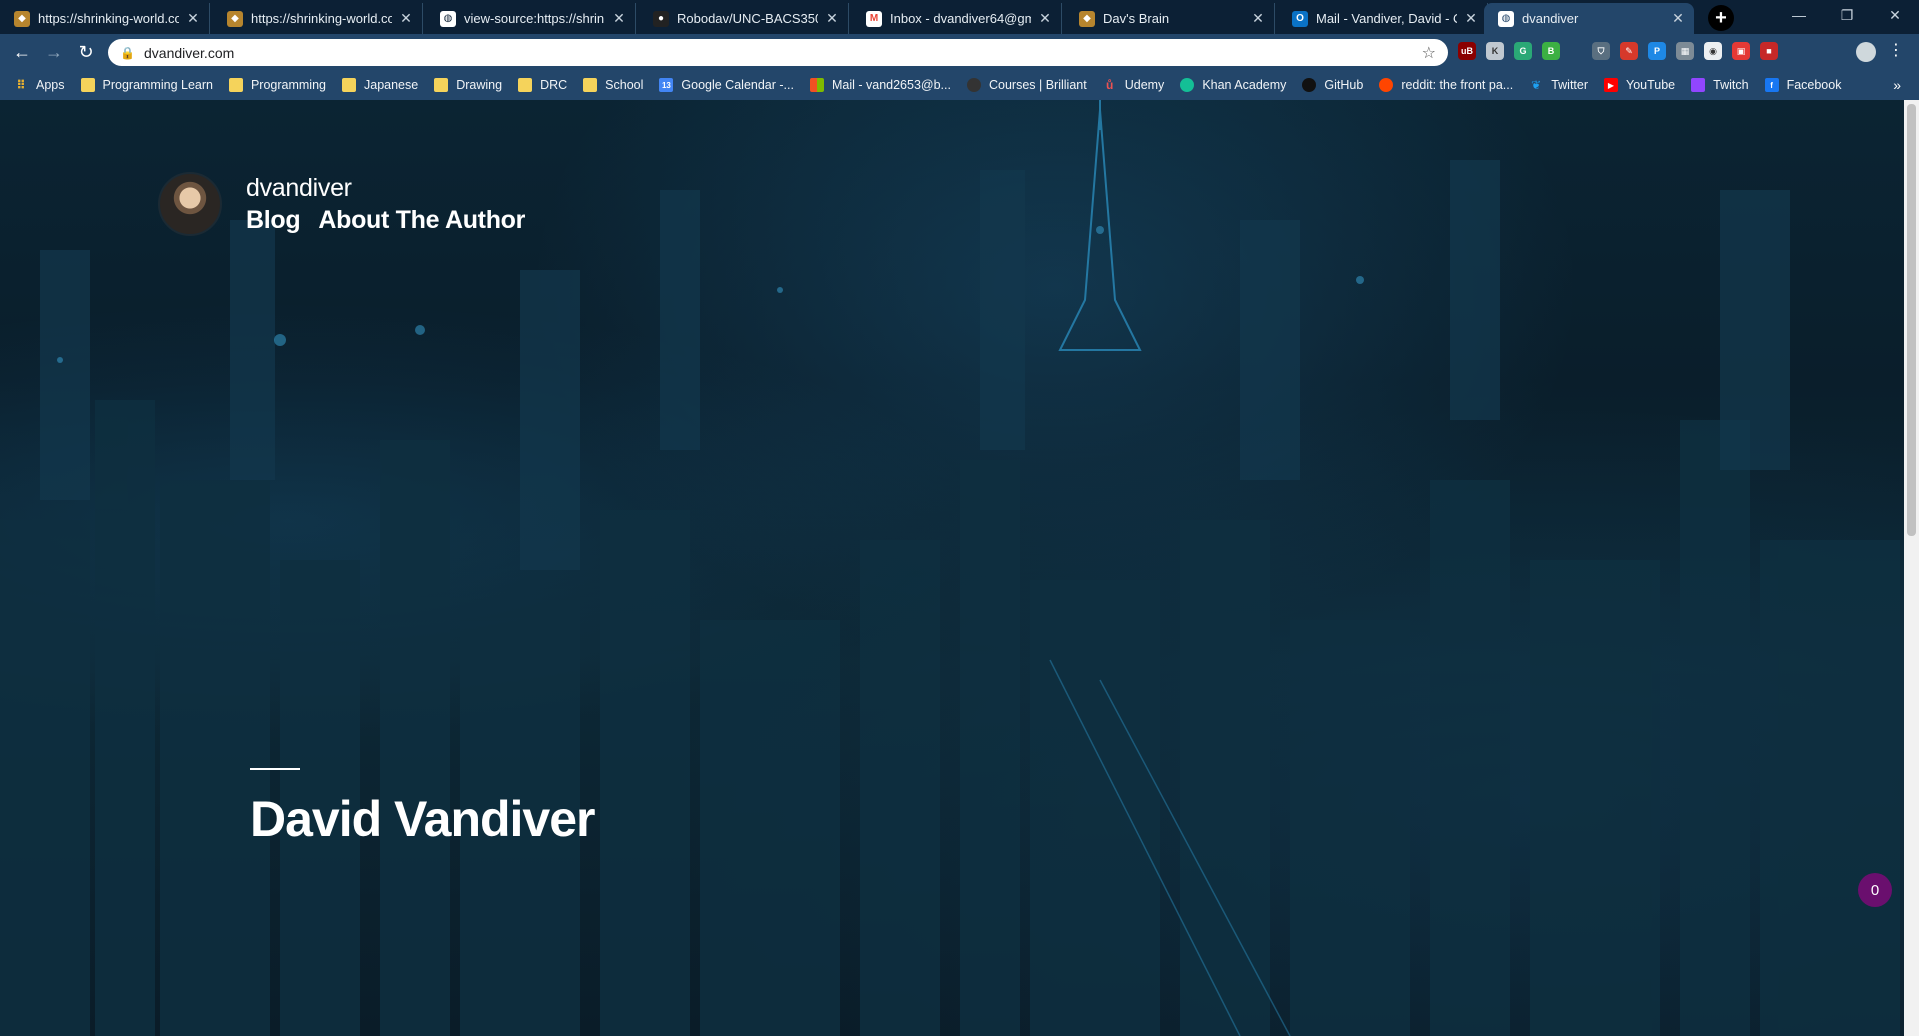 This screenshot has height=1036, width=1919. What do you see at coordinates (613, 85) in the screenshot?
I see `bookmark-folder-school: School` at bounding box center [613, 85].